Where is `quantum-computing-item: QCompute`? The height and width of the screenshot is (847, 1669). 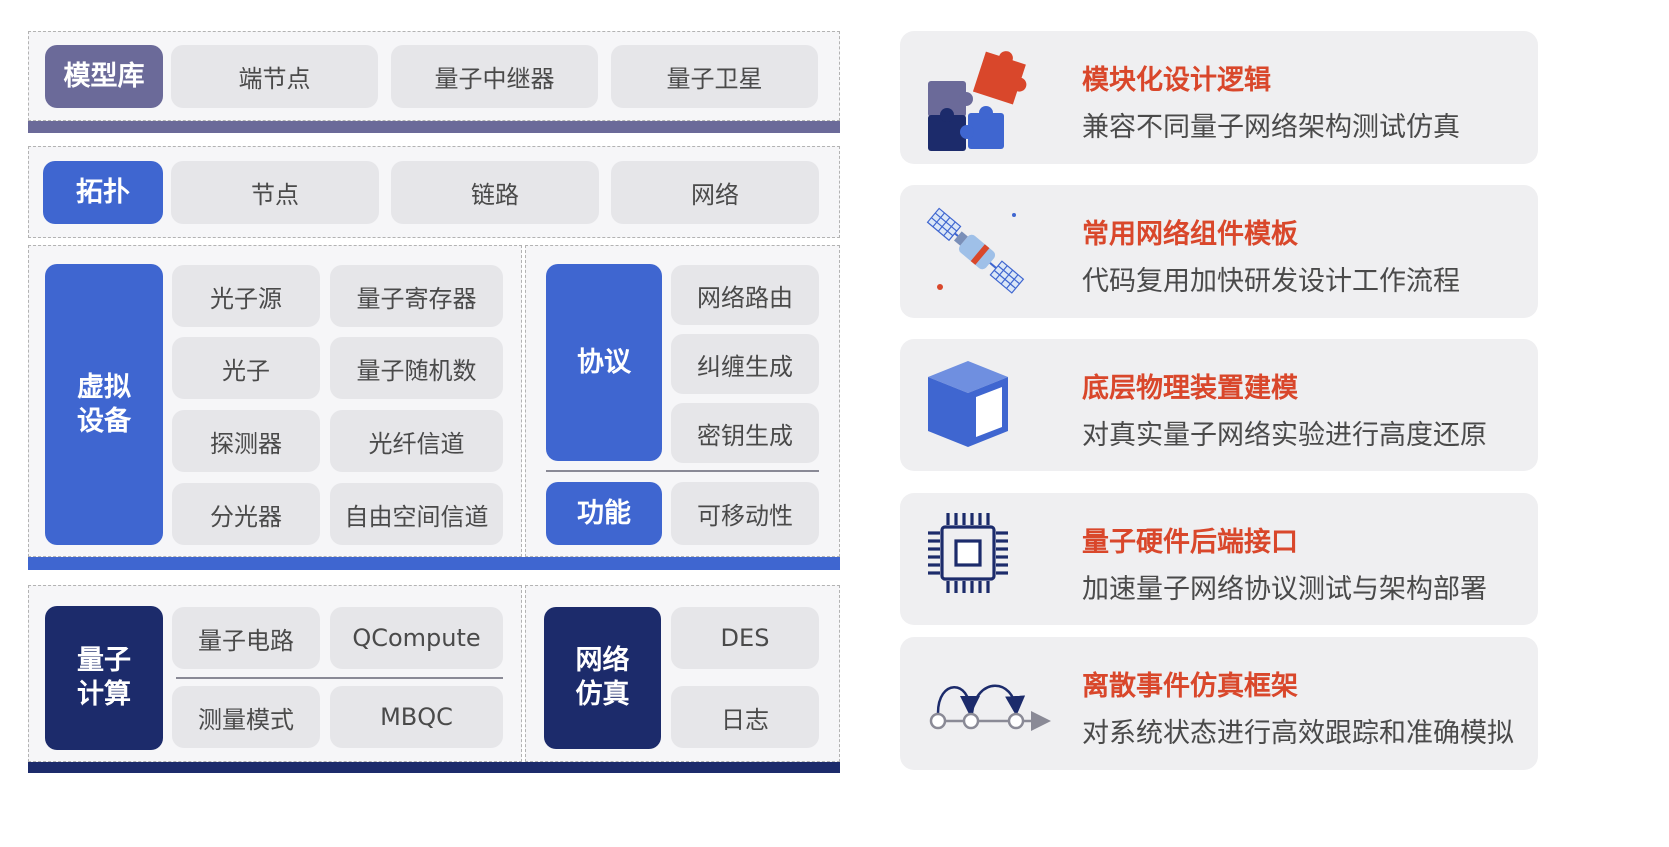
quantum-computing-item: QCompute is located at coordinates (416, 638).